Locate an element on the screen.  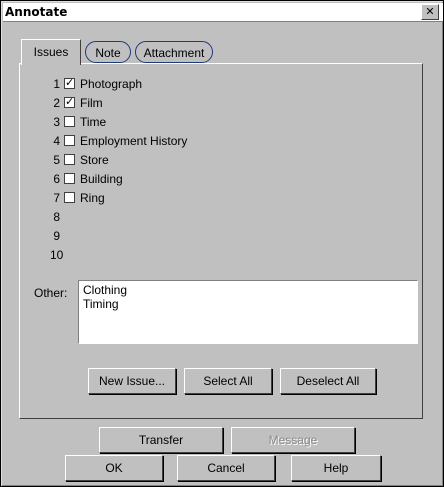
issue-label: Ring is located at coordinates (92, 198).